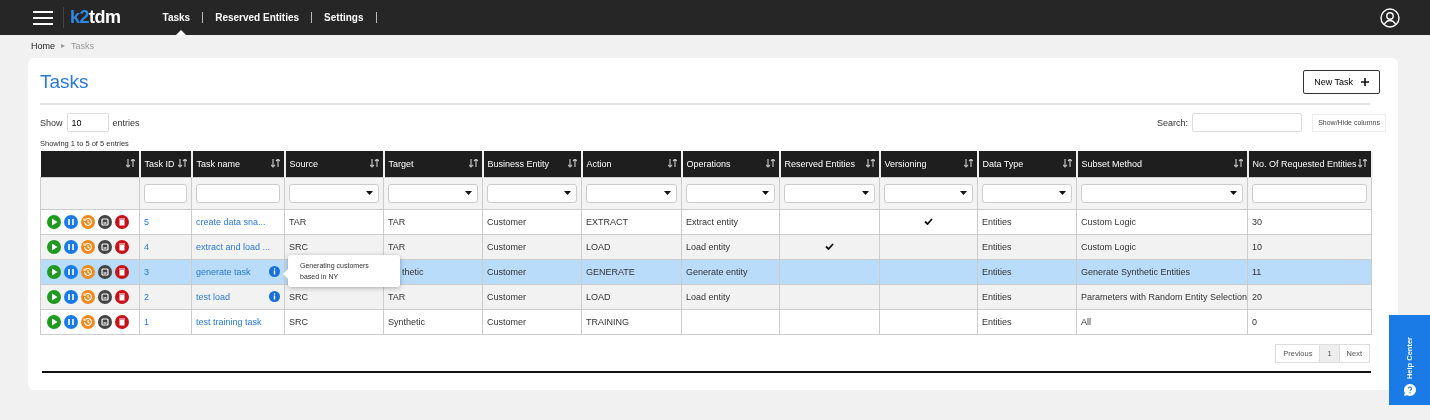  Describe the element at coordinates (213, 296) in the screenshot. I see `task-name-link: test load` at that location.